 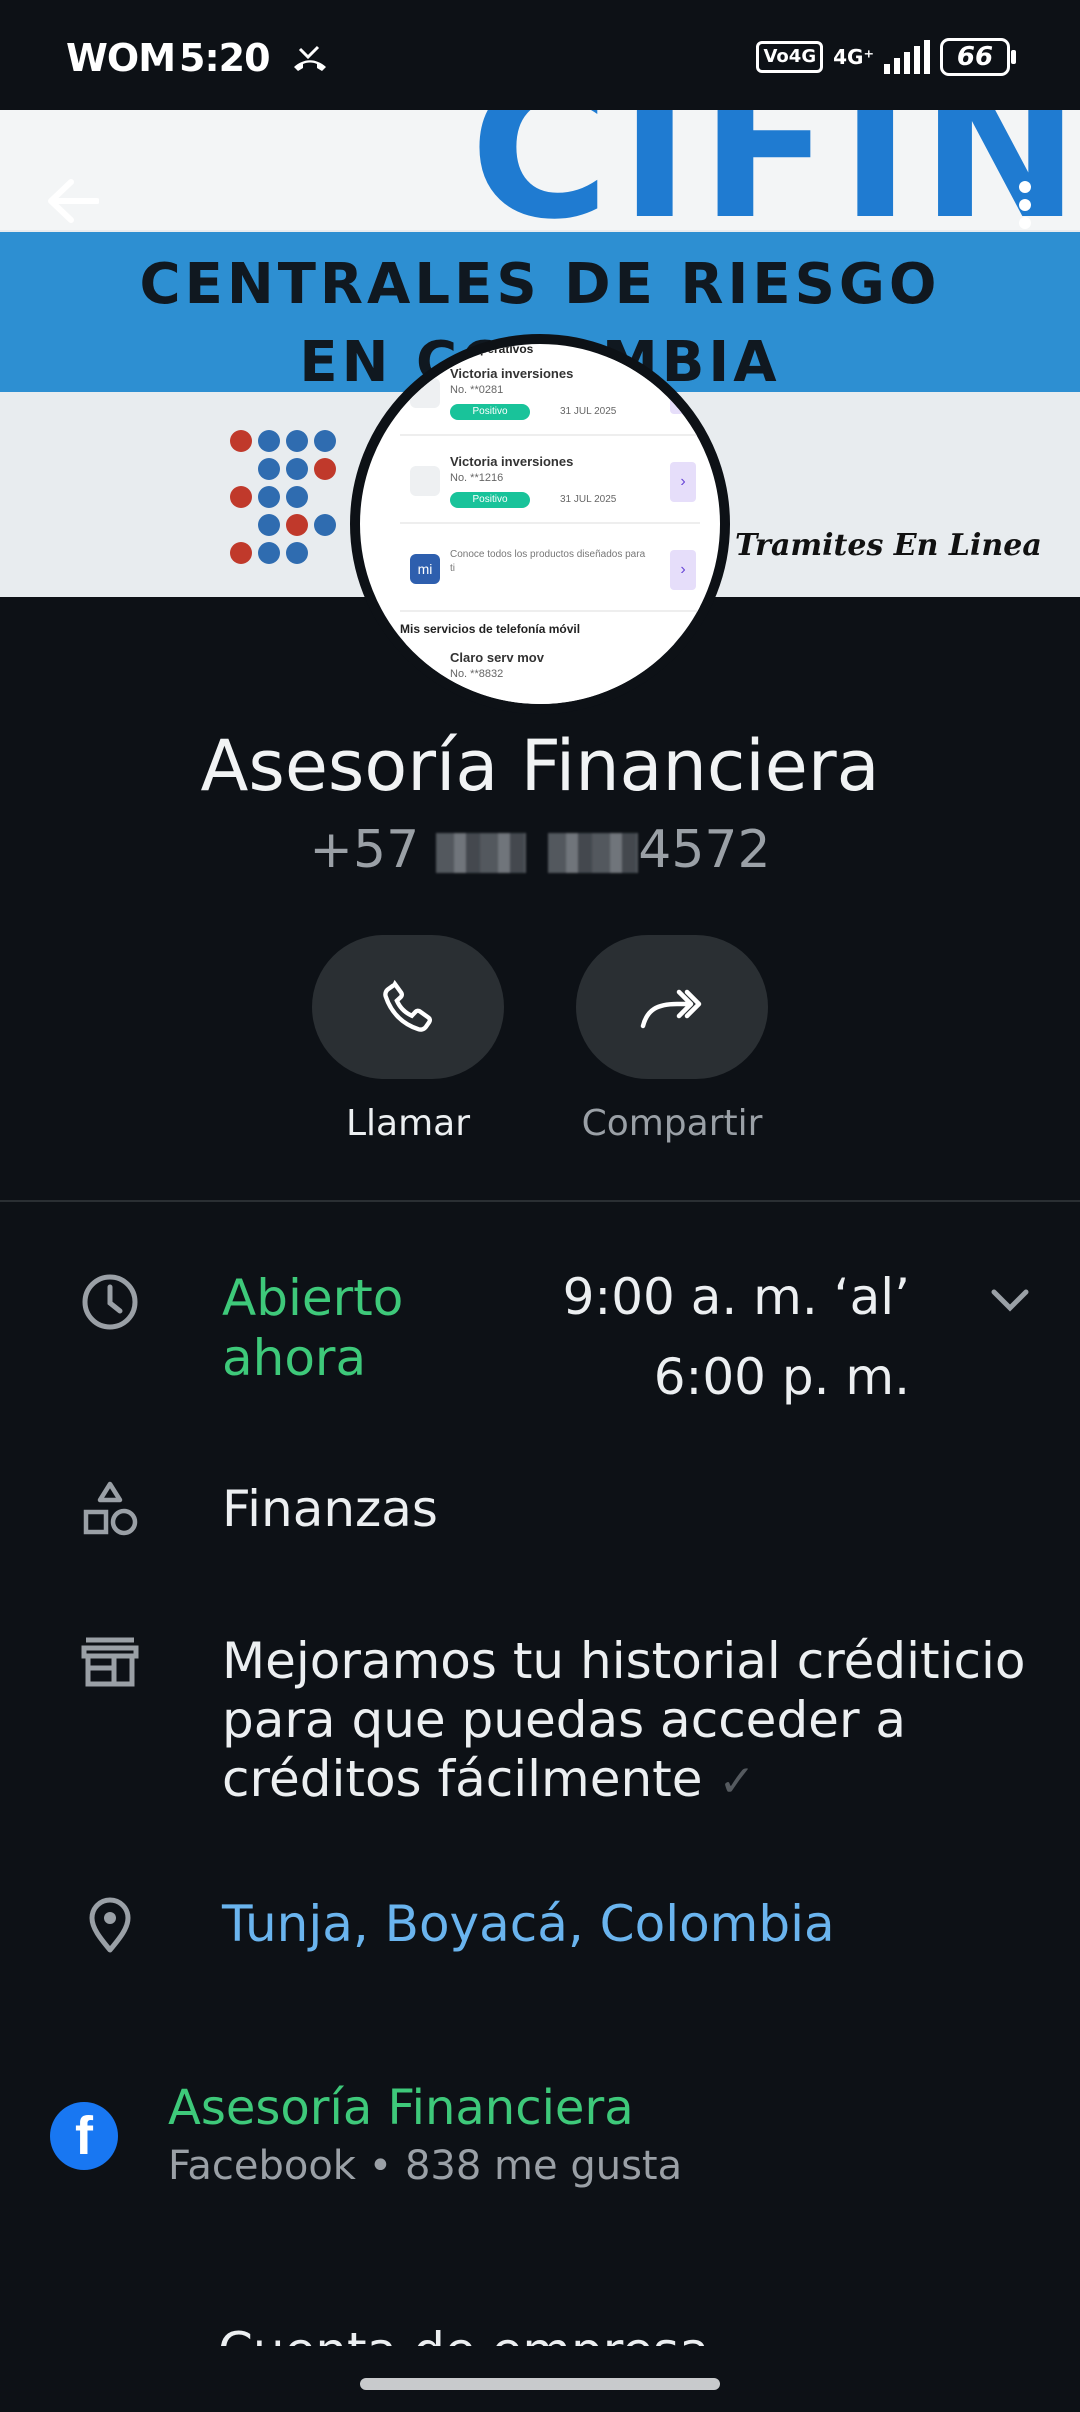 I want to click on avatar-card-number: No. **1216, so click(x=477, y=478).